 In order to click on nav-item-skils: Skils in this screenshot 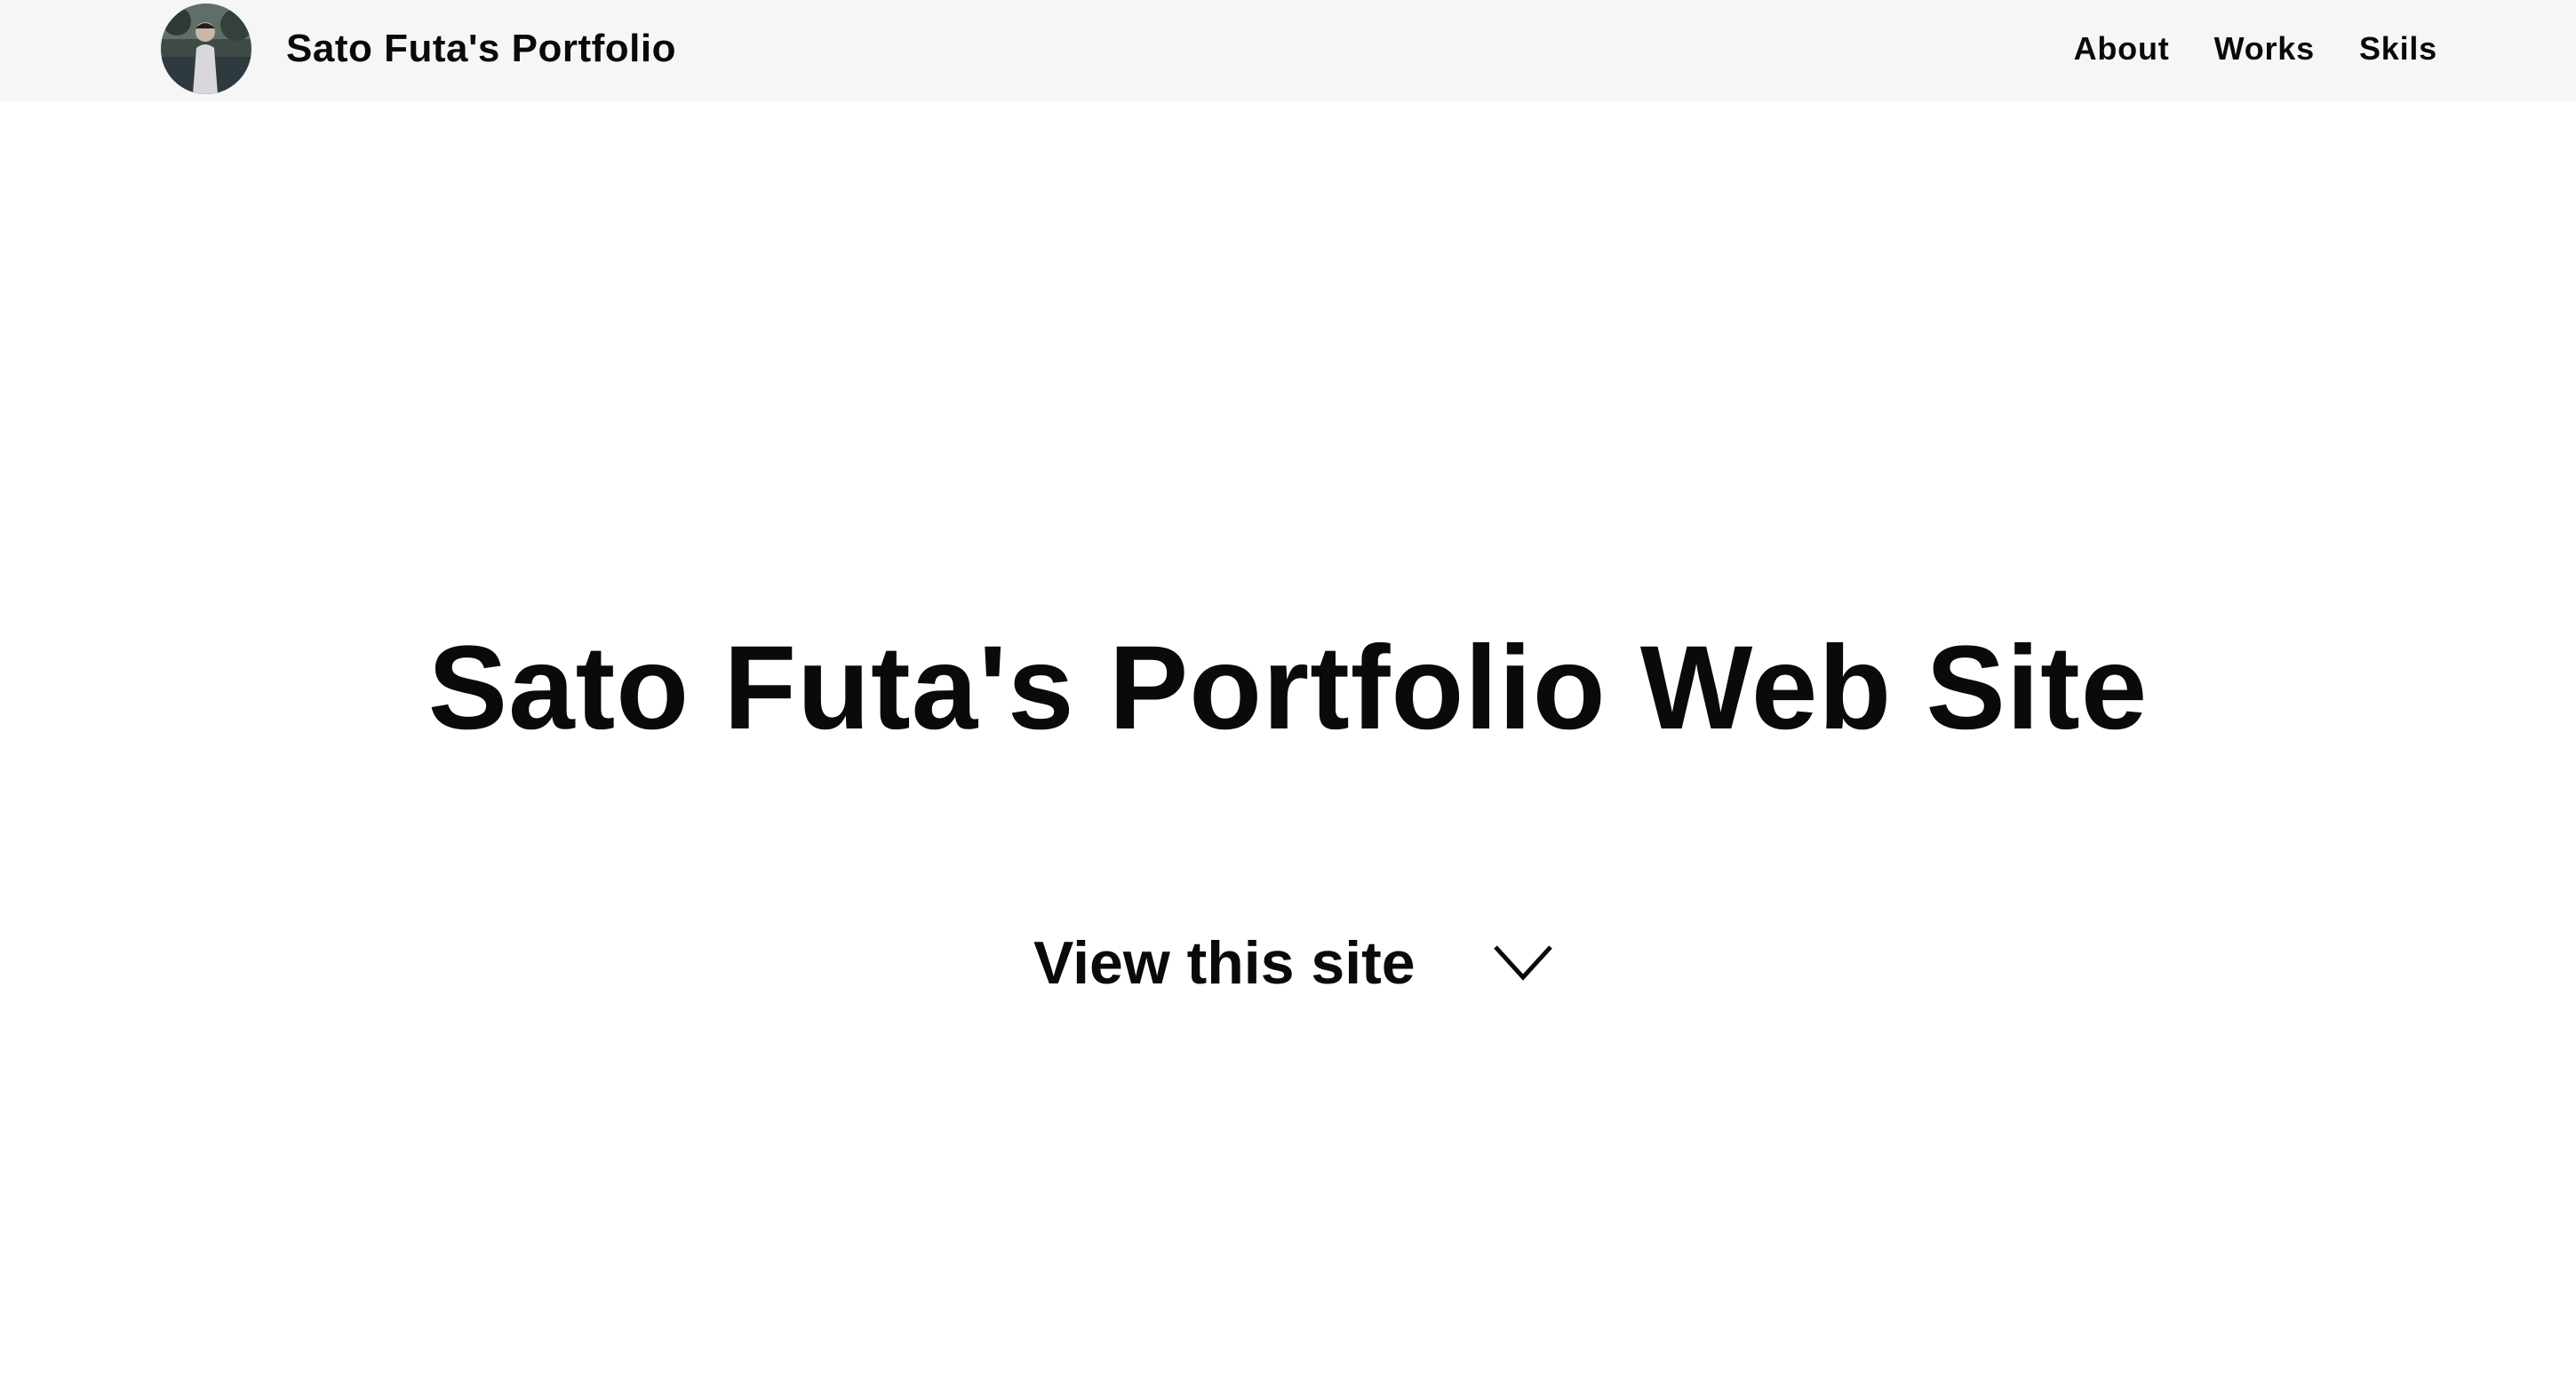, I will do `click(2398, 49)`.